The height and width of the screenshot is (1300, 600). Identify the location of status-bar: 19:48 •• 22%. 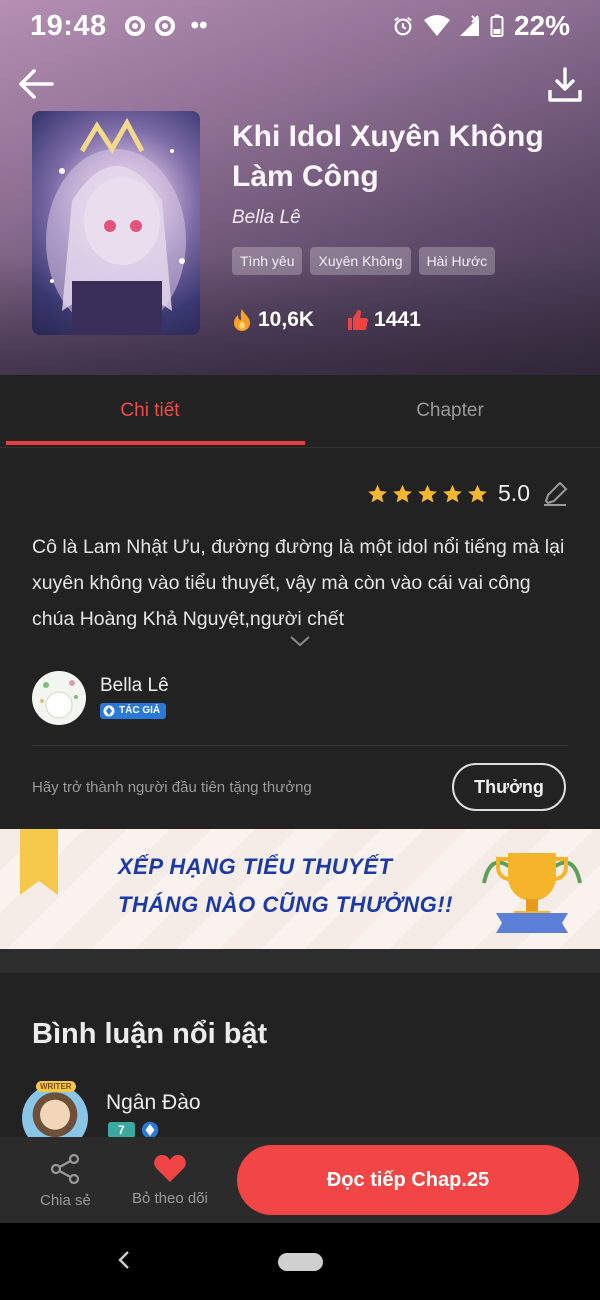
(300, 26).